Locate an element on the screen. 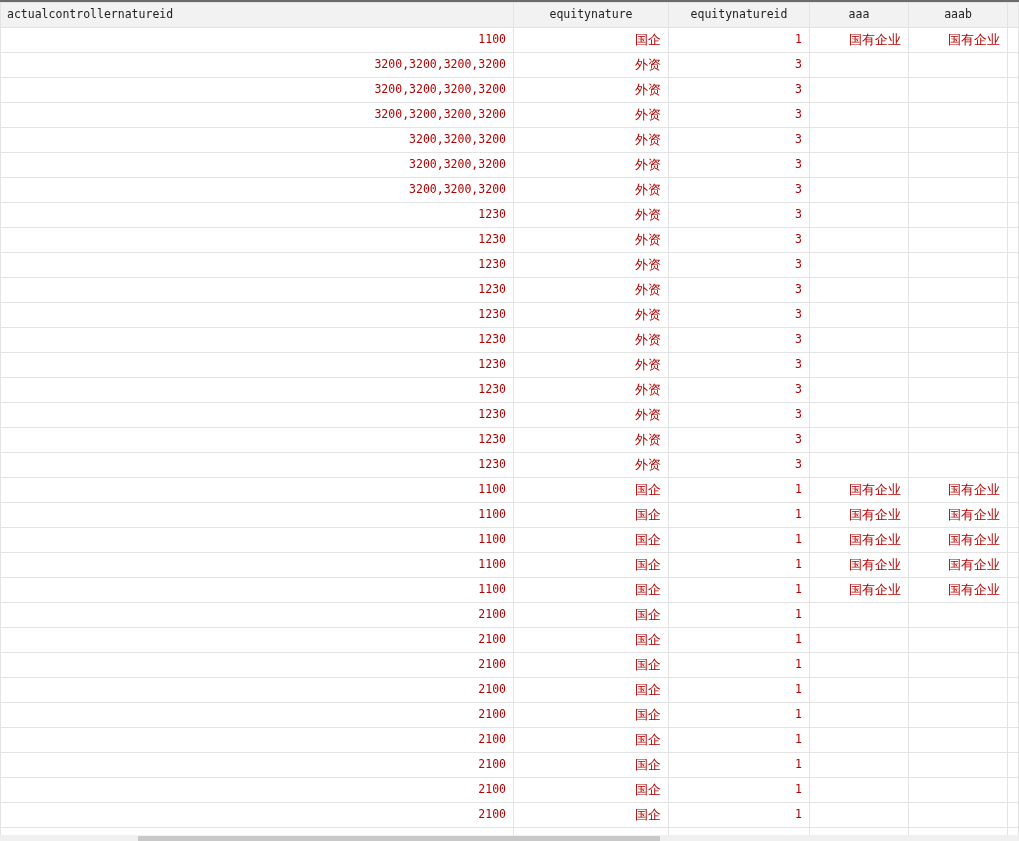  column-header: actualcontrollernatureid is located at coordinates (257, 15).